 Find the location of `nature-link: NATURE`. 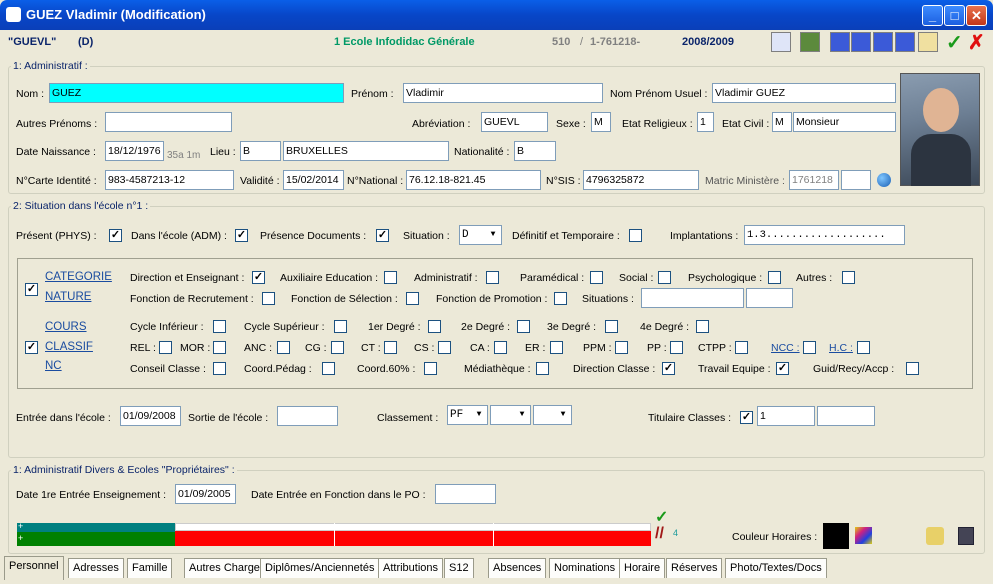

nature-link: NATURE is located at coordinates (68, 297).